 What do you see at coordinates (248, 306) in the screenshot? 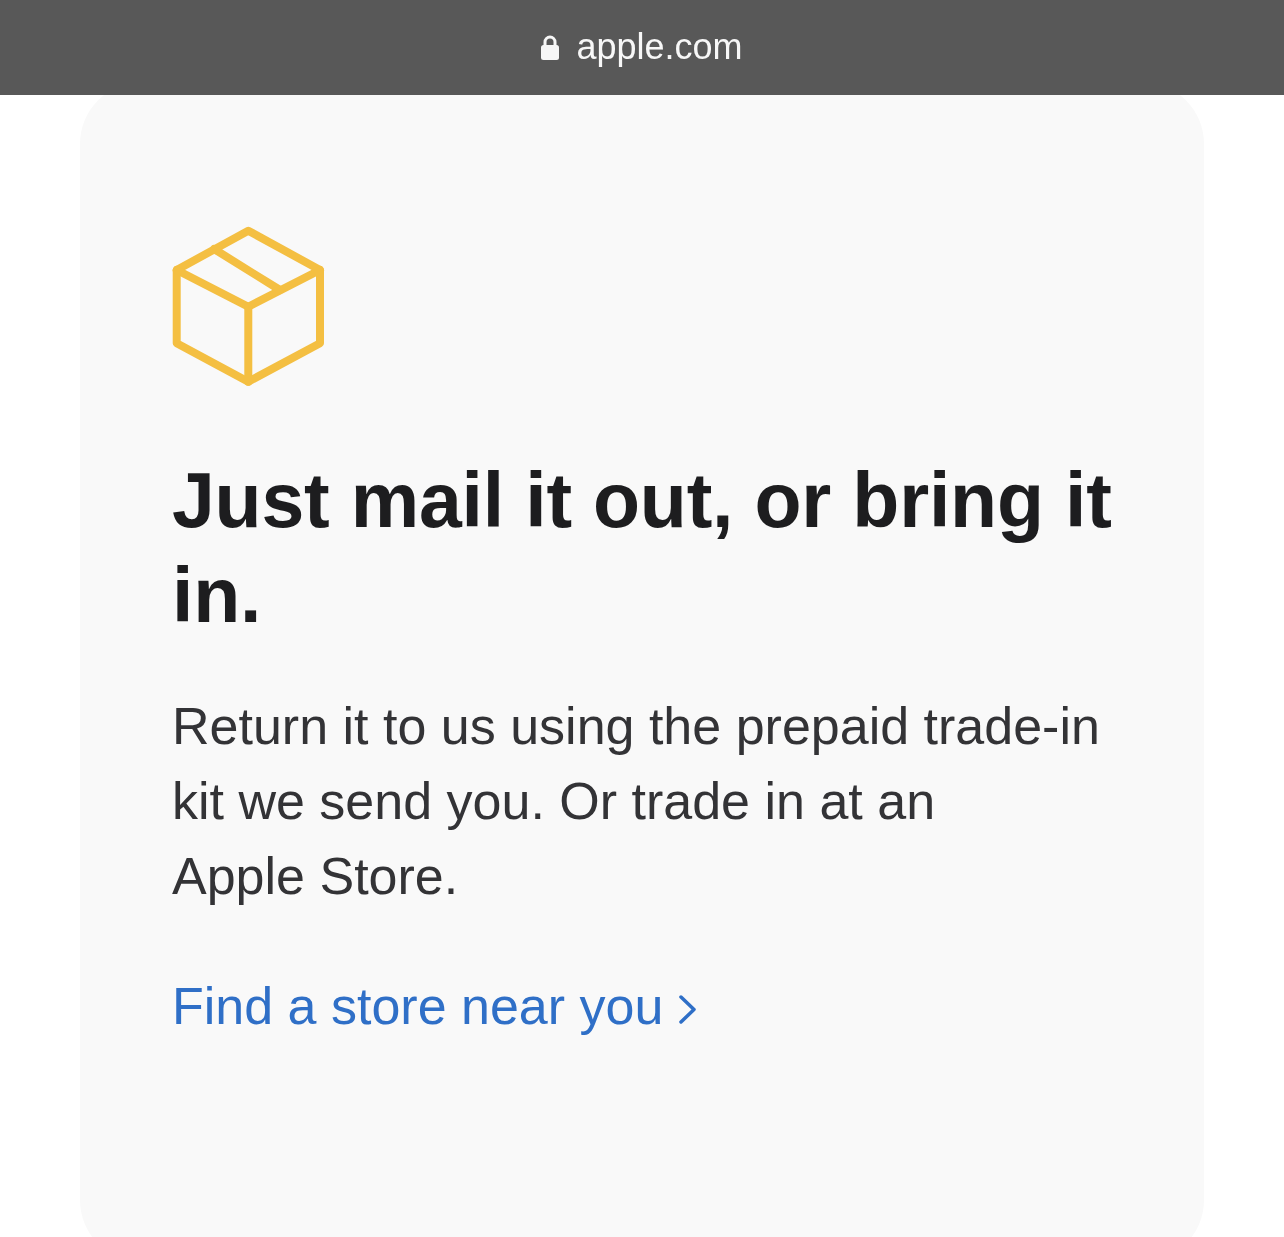
I see `box-icon` at bounding box center [248, 306].